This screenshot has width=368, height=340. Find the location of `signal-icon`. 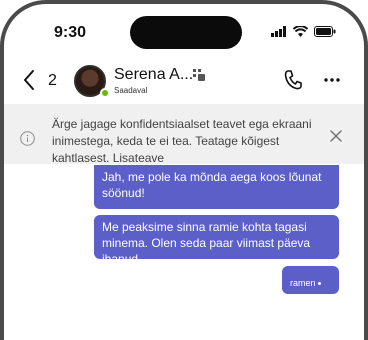

signal-icon is located at coordinates (278, 31).